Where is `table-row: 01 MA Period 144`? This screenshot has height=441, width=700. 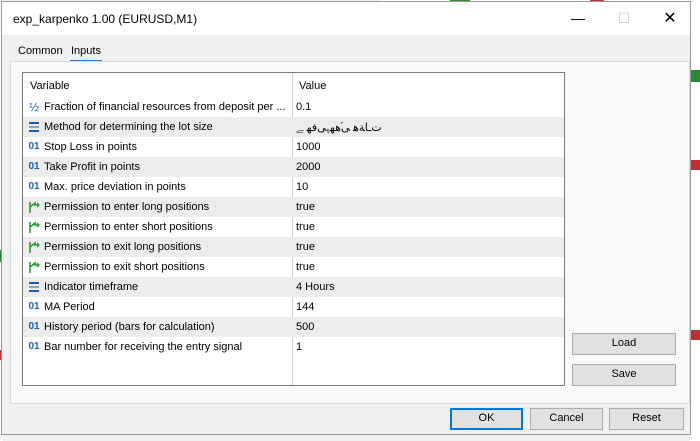
table-row: 01 MA Period 144 is located at coordinates (293, 307).